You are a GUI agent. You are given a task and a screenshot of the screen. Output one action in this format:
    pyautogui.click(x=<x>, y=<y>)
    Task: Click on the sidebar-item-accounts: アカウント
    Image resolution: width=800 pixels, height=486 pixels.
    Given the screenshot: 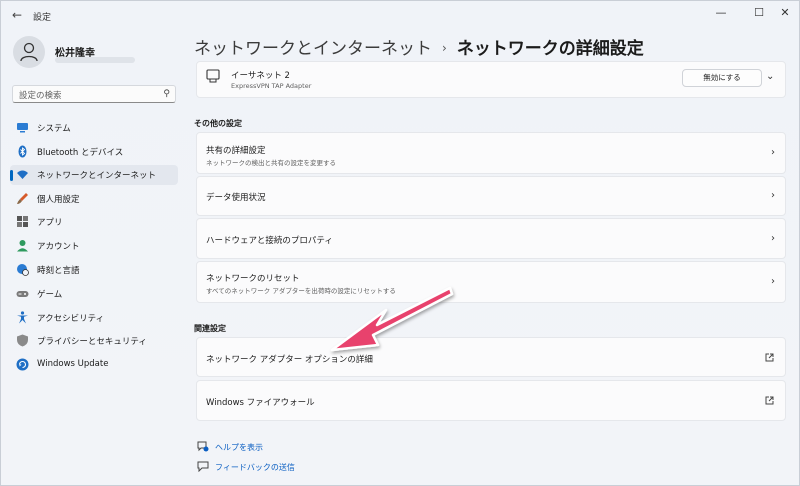 What is the action you would take?
    pyautogui.click(x=94, y=246)
    